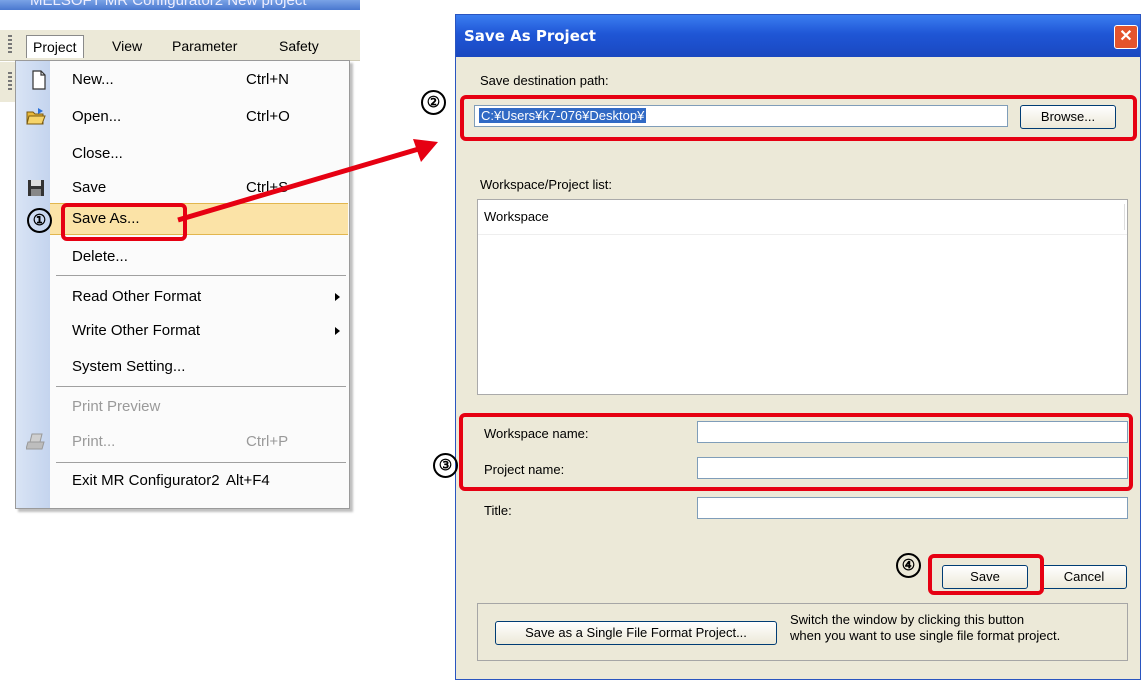  I want to click on step-2-marker: ②, so click(433, 102).